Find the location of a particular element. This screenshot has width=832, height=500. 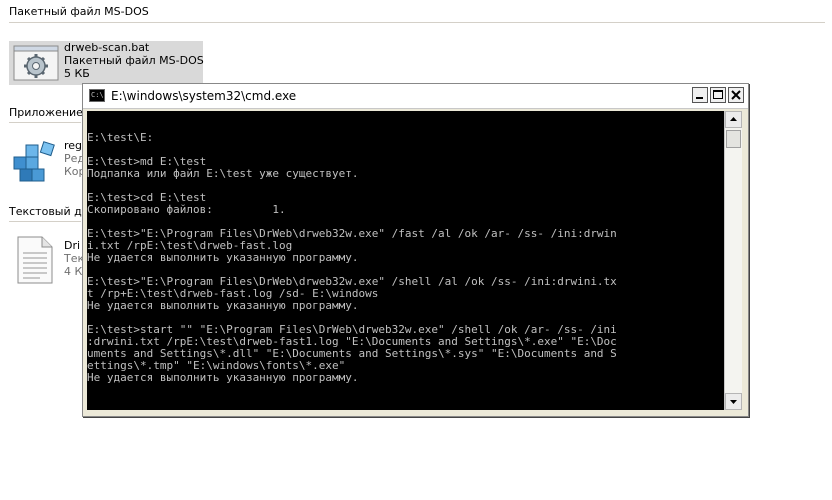

group-header-text: Текстовый д is located at coordinates (45, 211).